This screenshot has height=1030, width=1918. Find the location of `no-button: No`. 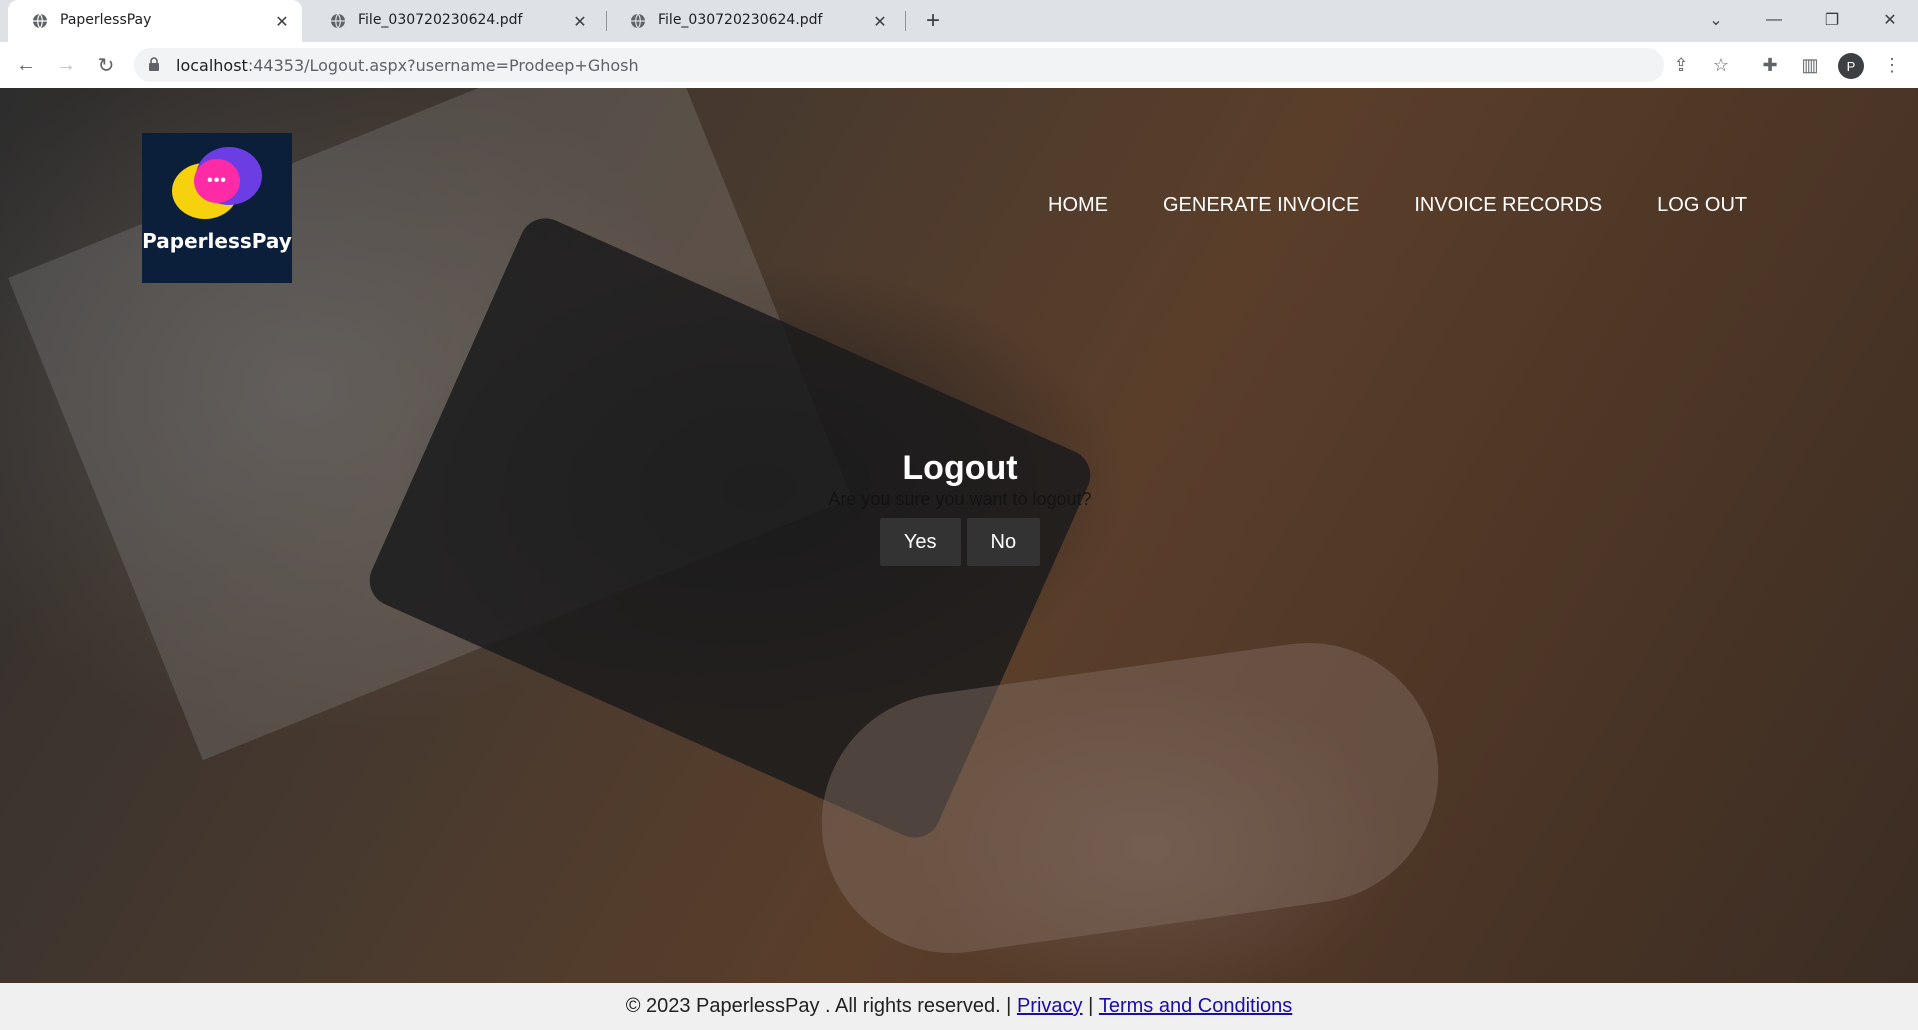

no-button: No is located at coordinates (1003, 542).